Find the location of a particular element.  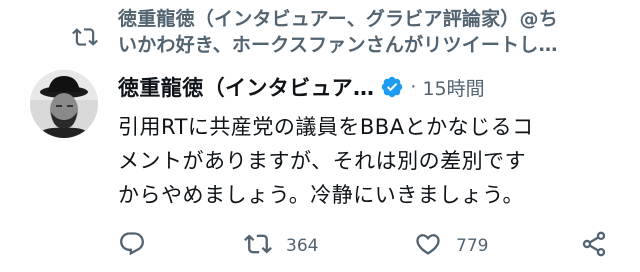

retweet-count: 364 is located at coordinates (302, 246).